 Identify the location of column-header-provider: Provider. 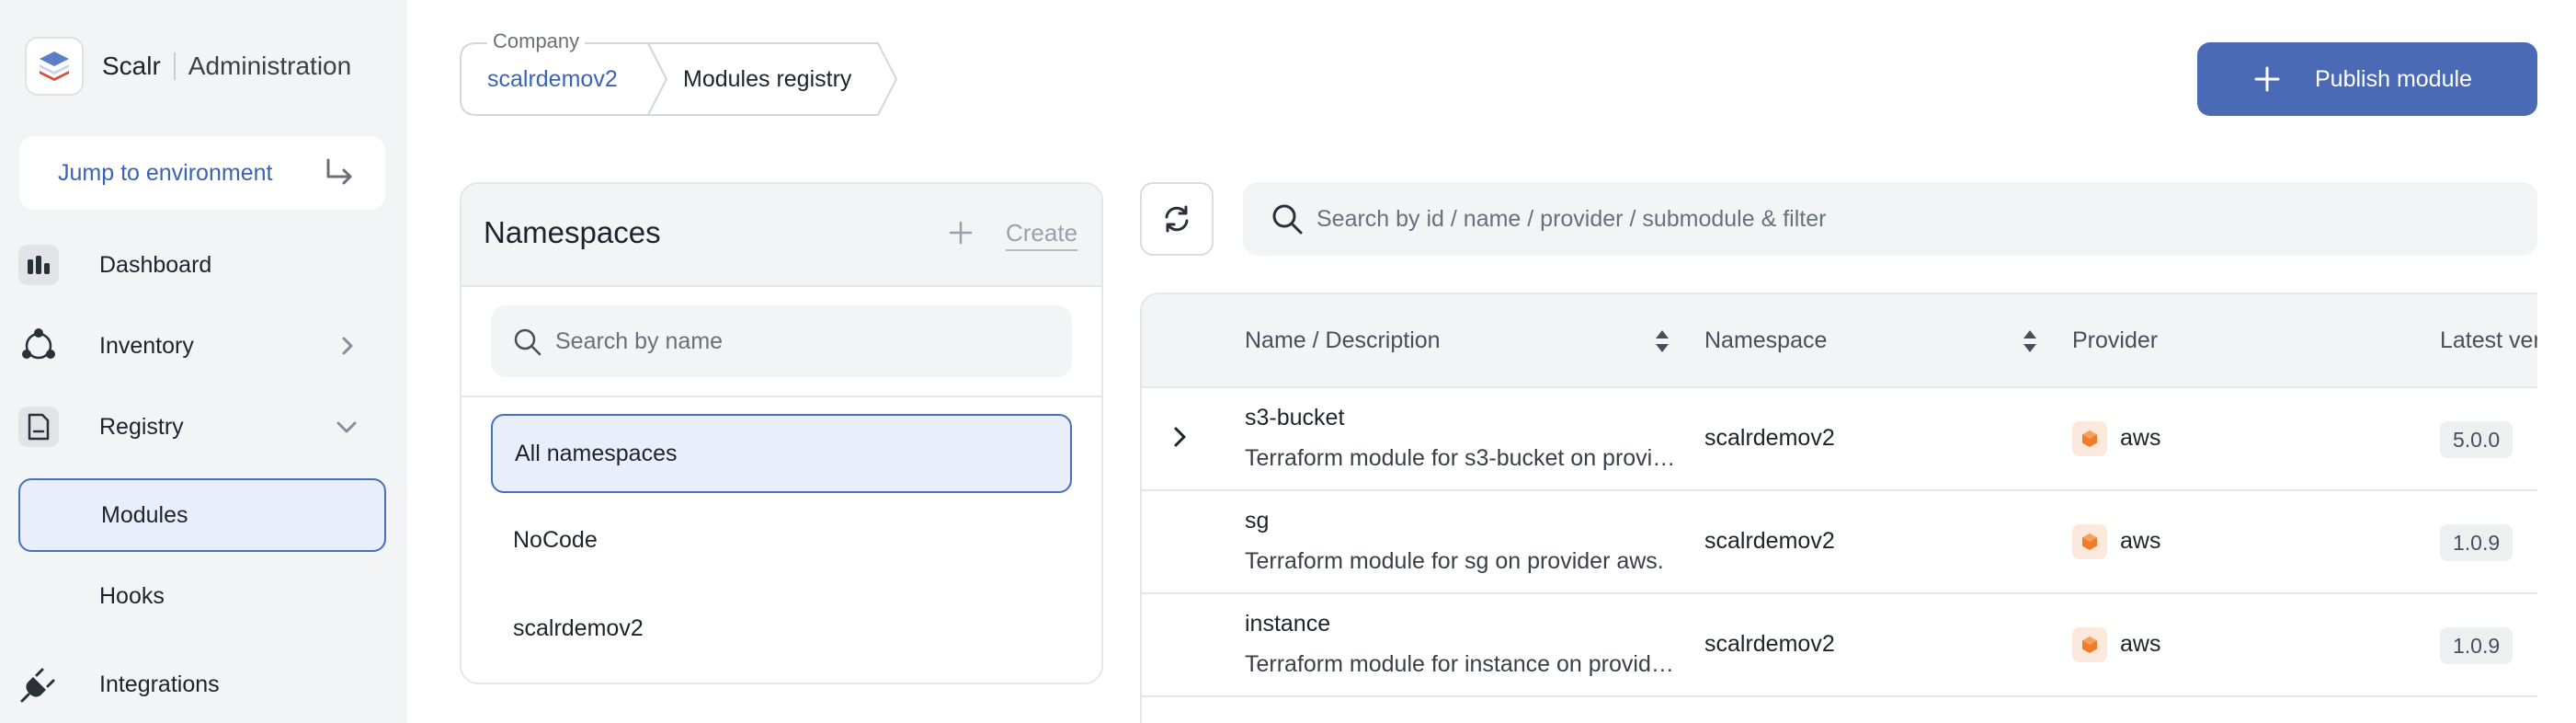
(2115, 340).